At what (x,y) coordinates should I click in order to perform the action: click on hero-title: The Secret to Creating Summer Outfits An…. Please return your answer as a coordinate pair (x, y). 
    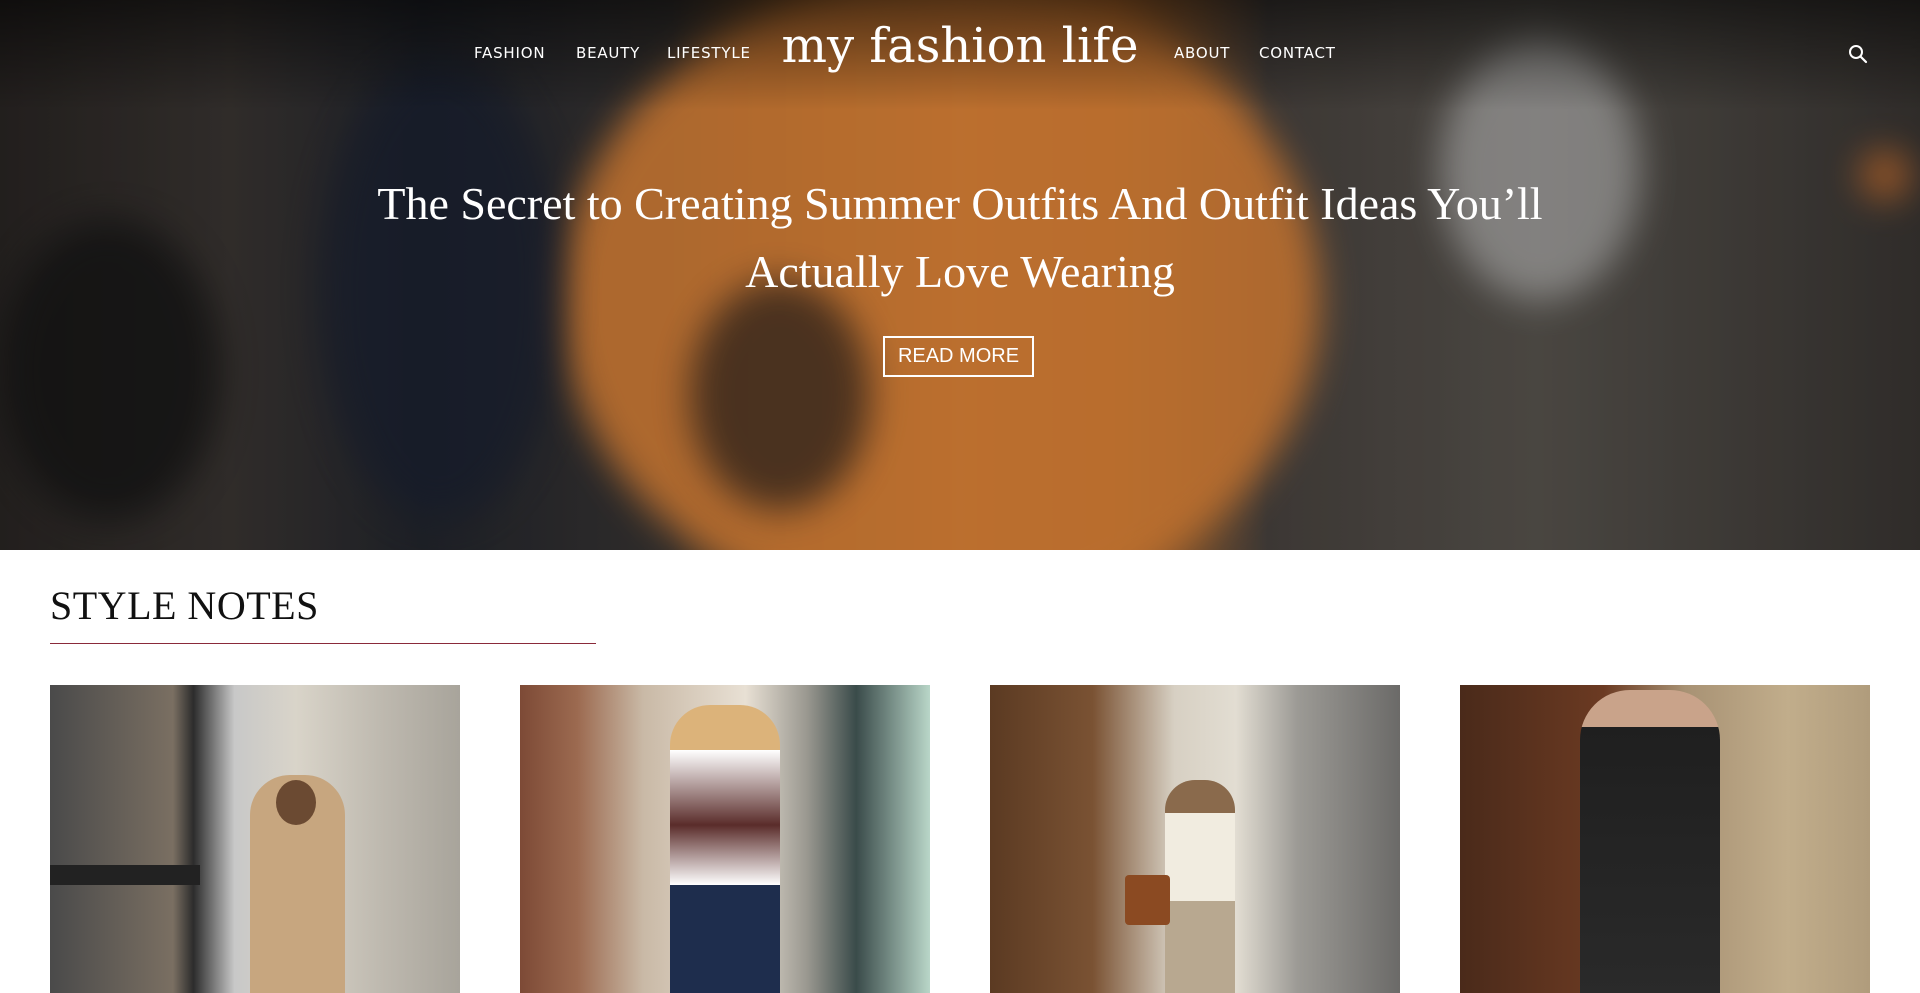
    Looking at the image, I should click on (960, 238).